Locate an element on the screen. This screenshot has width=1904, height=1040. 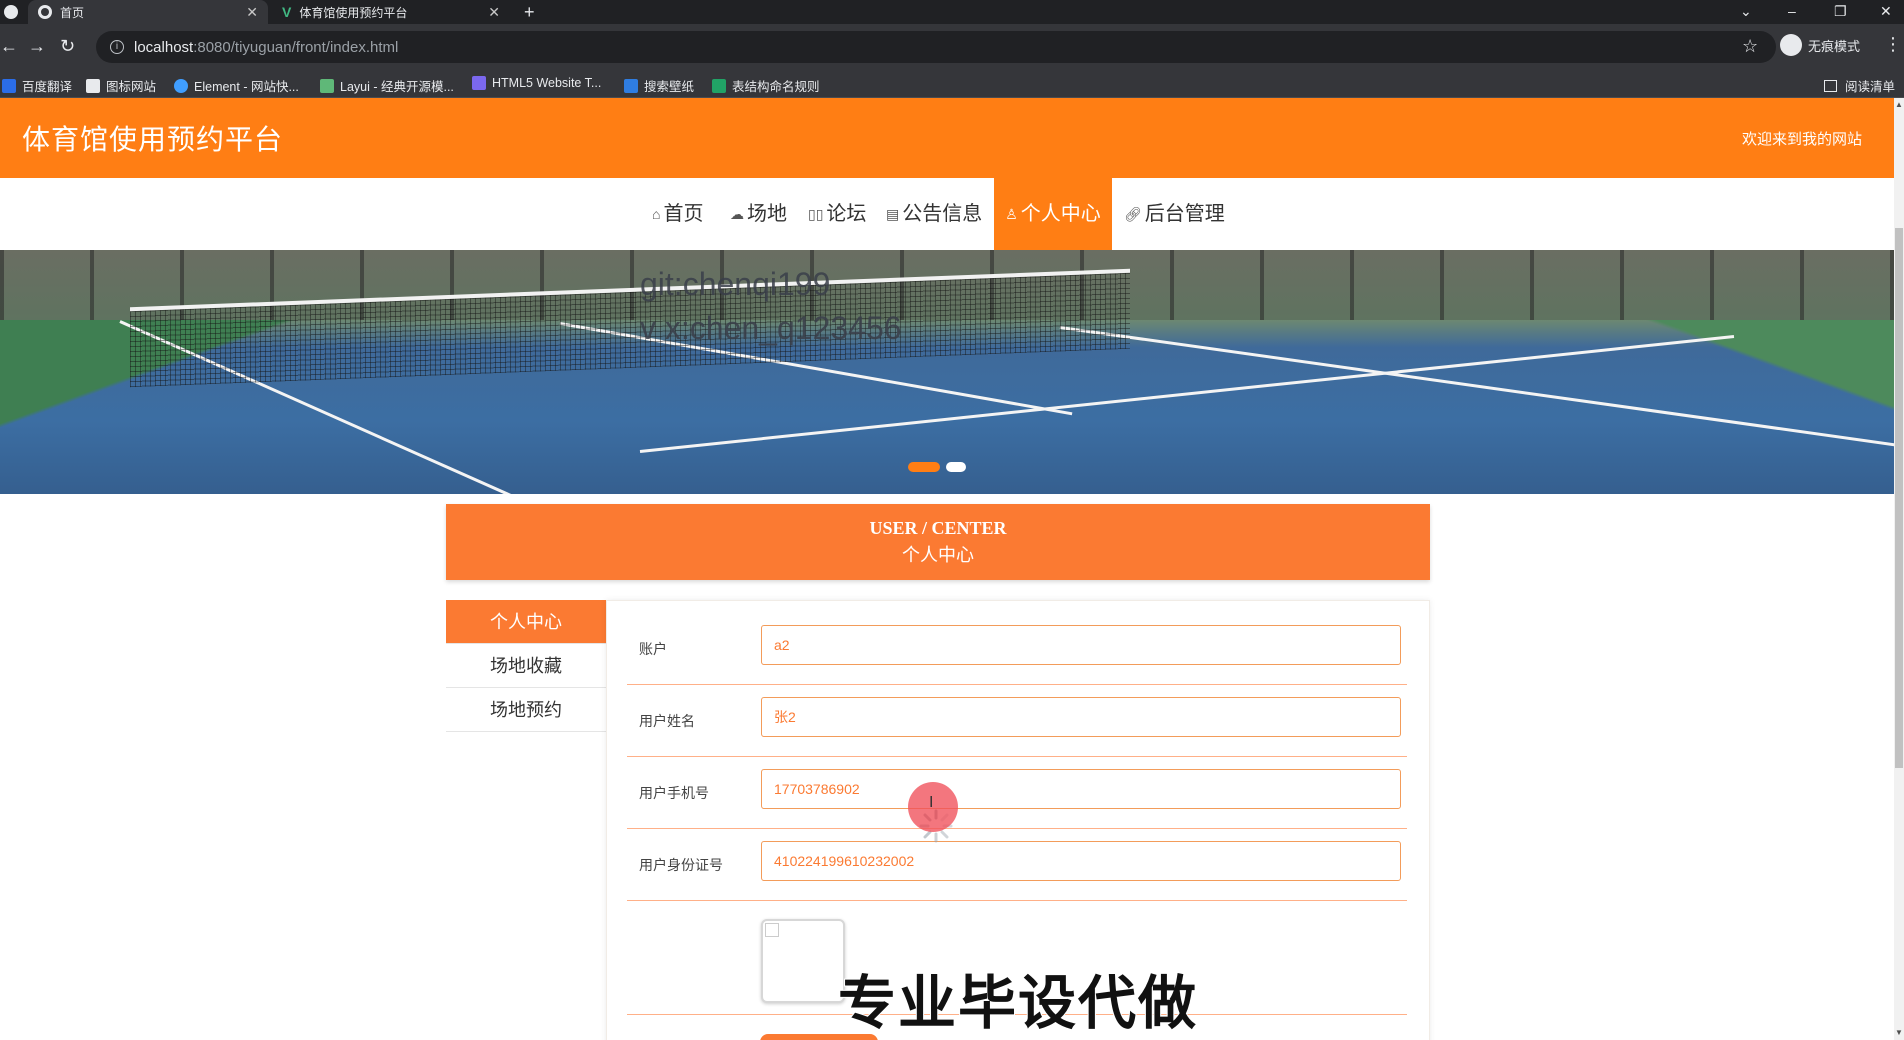
url-path: :8080/tiyuguan/front/index.html is located at coordinates (296, 47).